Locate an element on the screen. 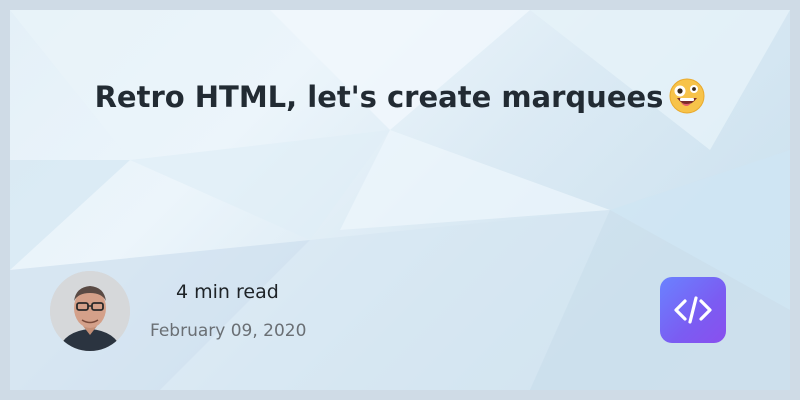  person-avatar-icon is located at coordinates (90, 311).